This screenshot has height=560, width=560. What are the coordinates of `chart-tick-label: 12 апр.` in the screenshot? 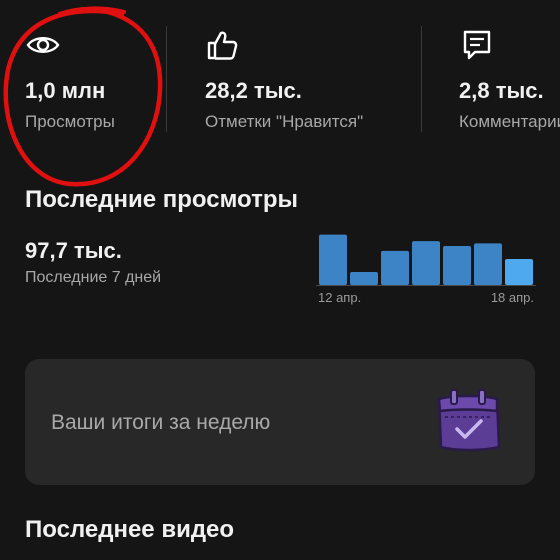 It's located at (339, 297).